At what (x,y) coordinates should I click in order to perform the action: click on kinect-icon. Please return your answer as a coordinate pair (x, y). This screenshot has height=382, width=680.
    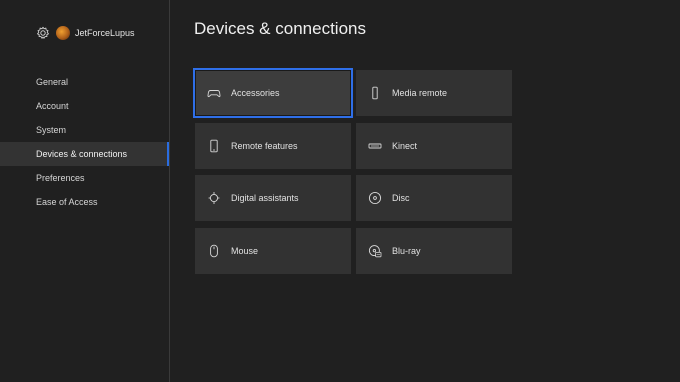
    Looking at the image, I should click on (375, 146).